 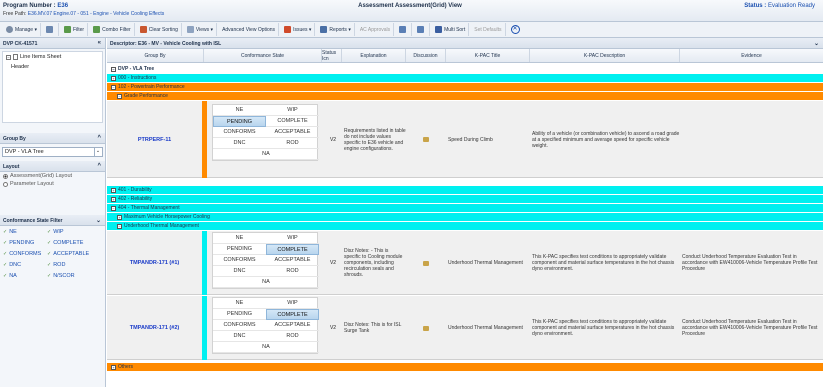 What do you see at coordinates (154, 328) in the screenshot?
I see `row-id-link: TMPANDR-171 (#2)` at bounding box center [154, 328].